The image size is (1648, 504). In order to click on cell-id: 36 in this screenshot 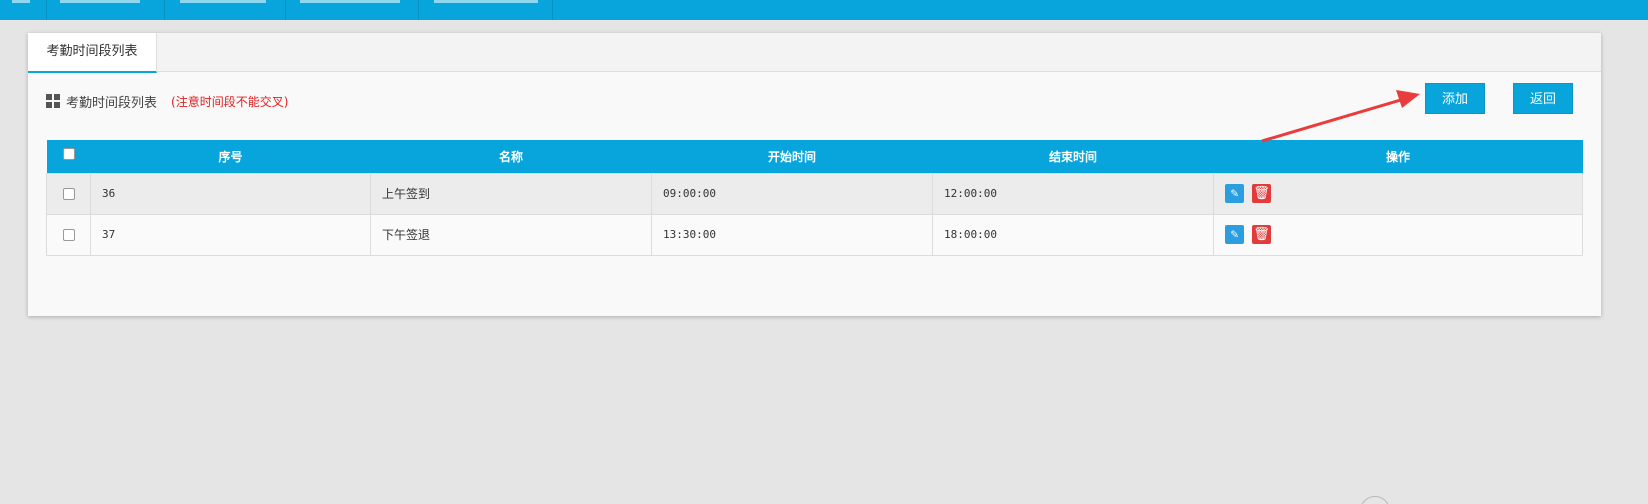, I will do `click(230, 193)`.